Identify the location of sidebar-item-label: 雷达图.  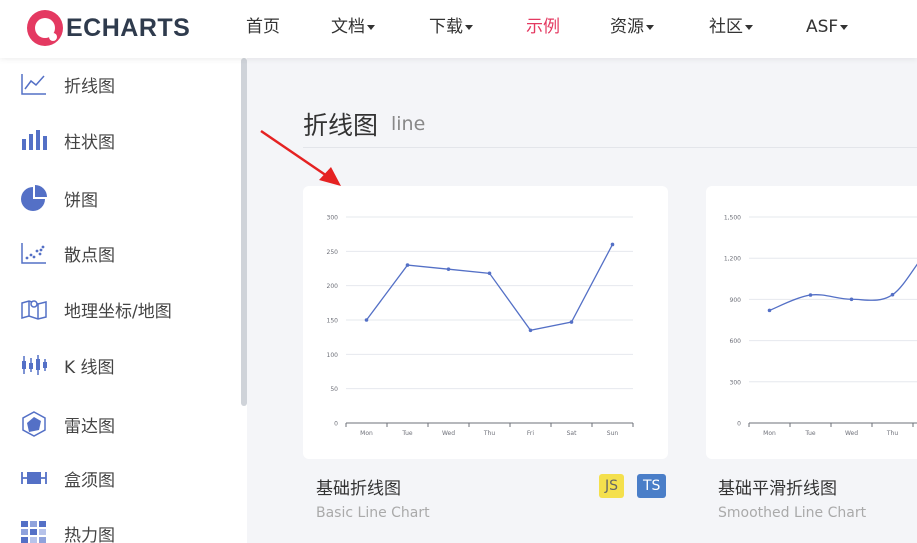
(89, 426).